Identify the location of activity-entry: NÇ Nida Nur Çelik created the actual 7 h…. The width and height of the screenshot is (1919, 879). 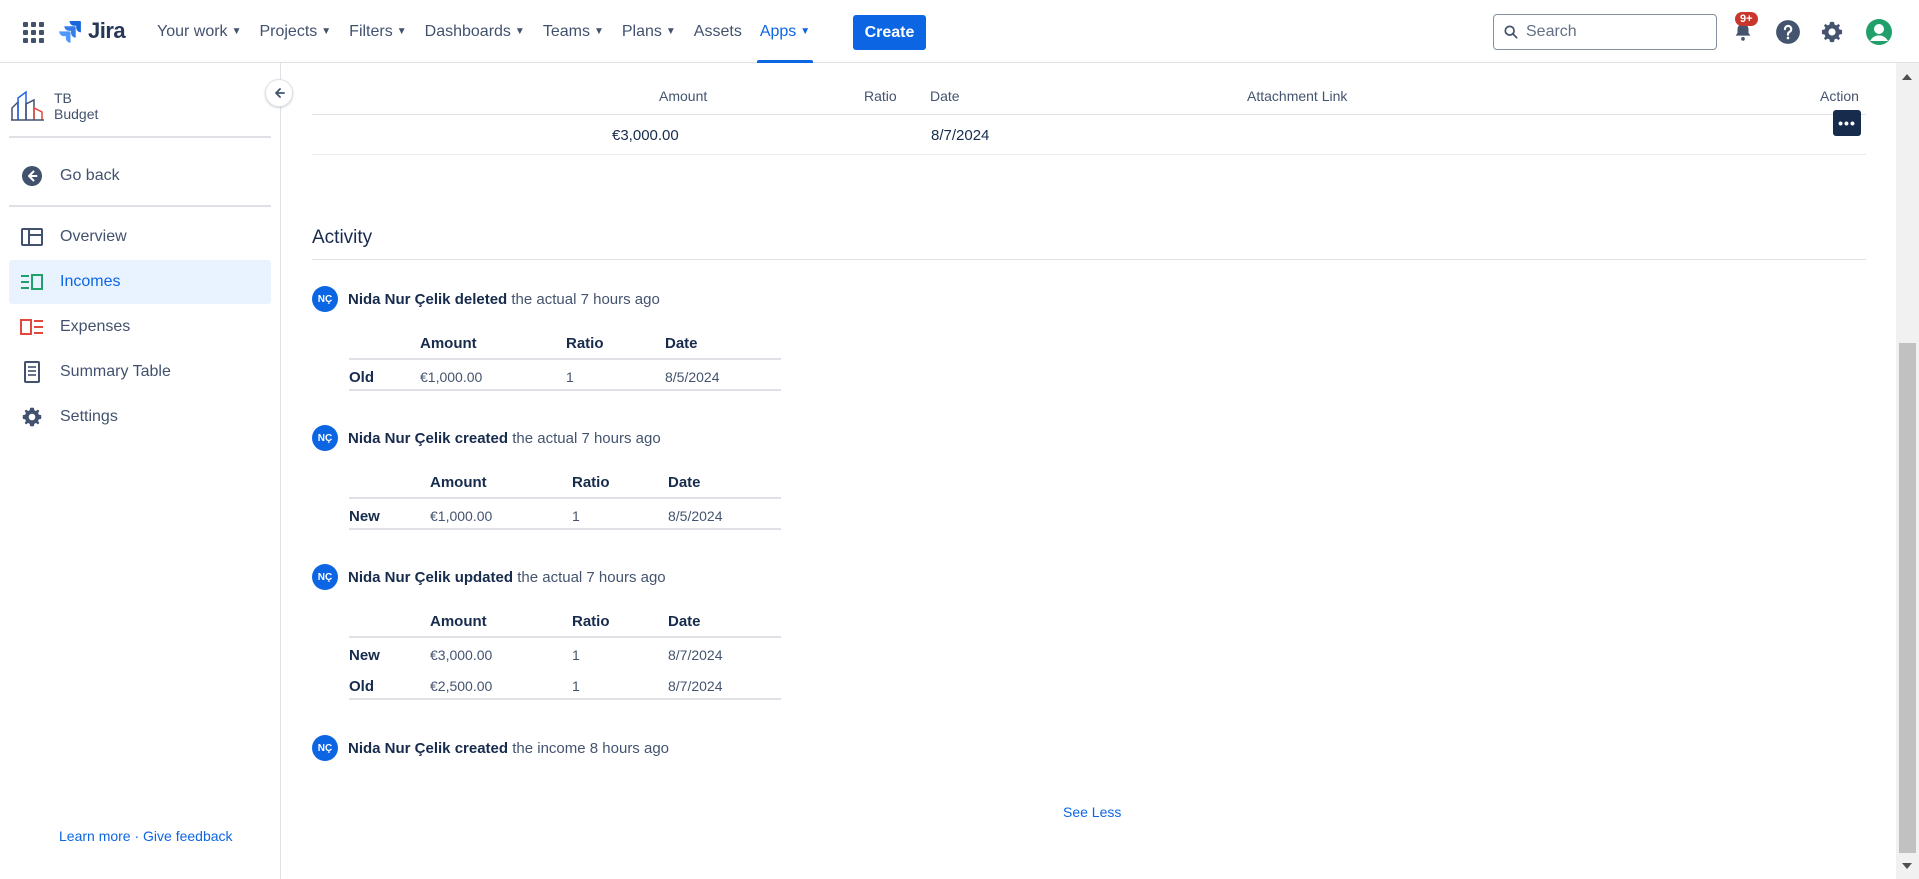
(486, 438).